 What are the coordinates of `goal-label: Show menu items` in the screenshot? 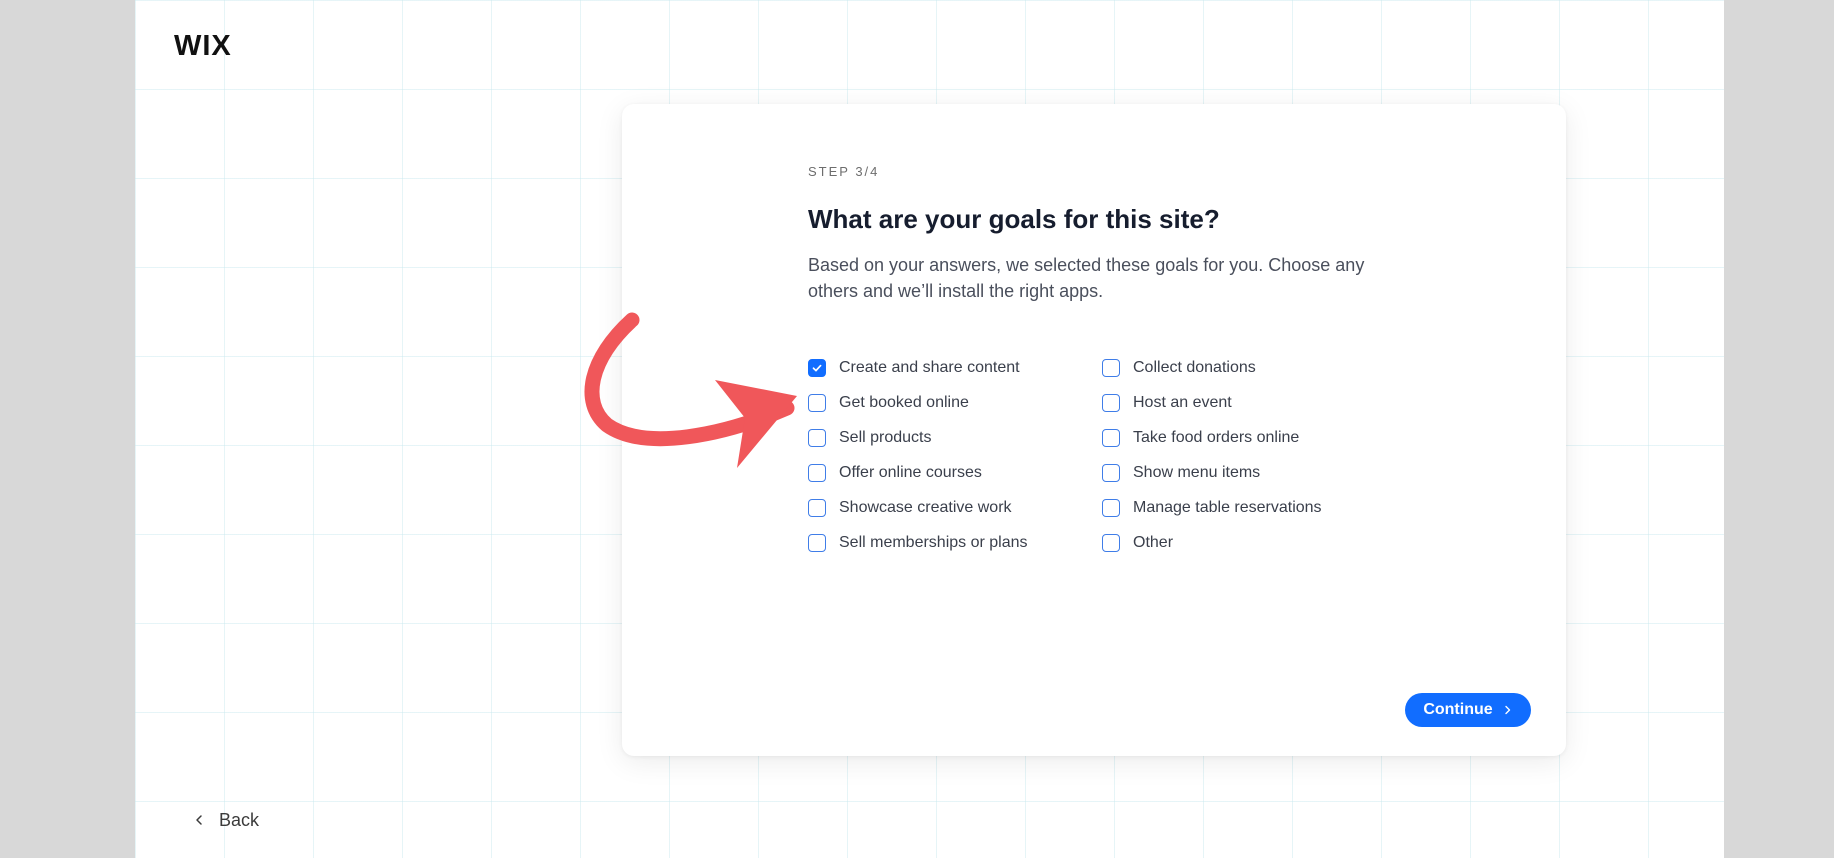 It's located at (1197, 472).